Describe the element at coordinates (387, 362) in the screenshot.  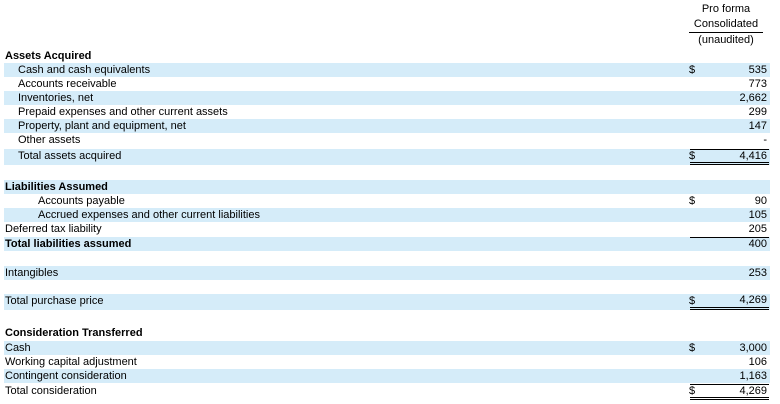
I see `row-working-capital: Working capital adjustment 106` at that location.